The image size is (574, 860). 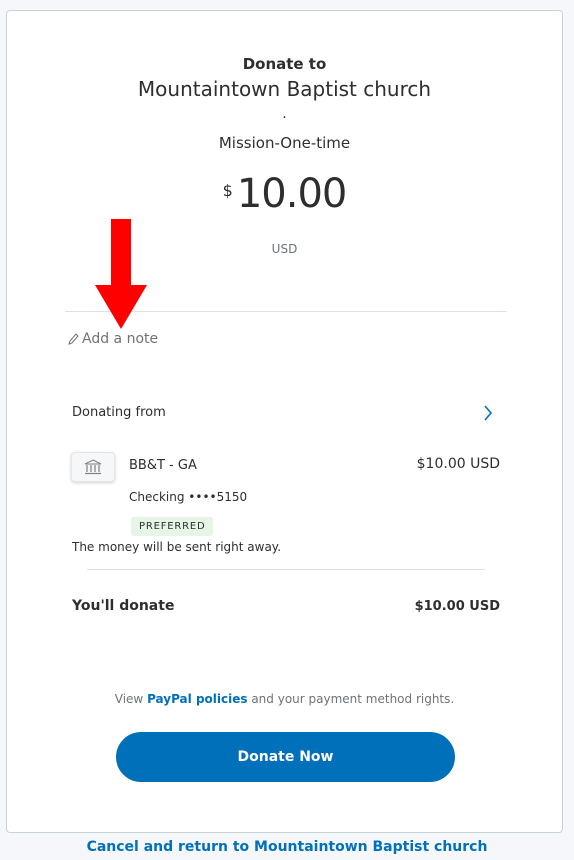 What do you see at coordinates (73, 339) in the screenshot?
I see `pencil-icon` at bounding box center [73, 339].